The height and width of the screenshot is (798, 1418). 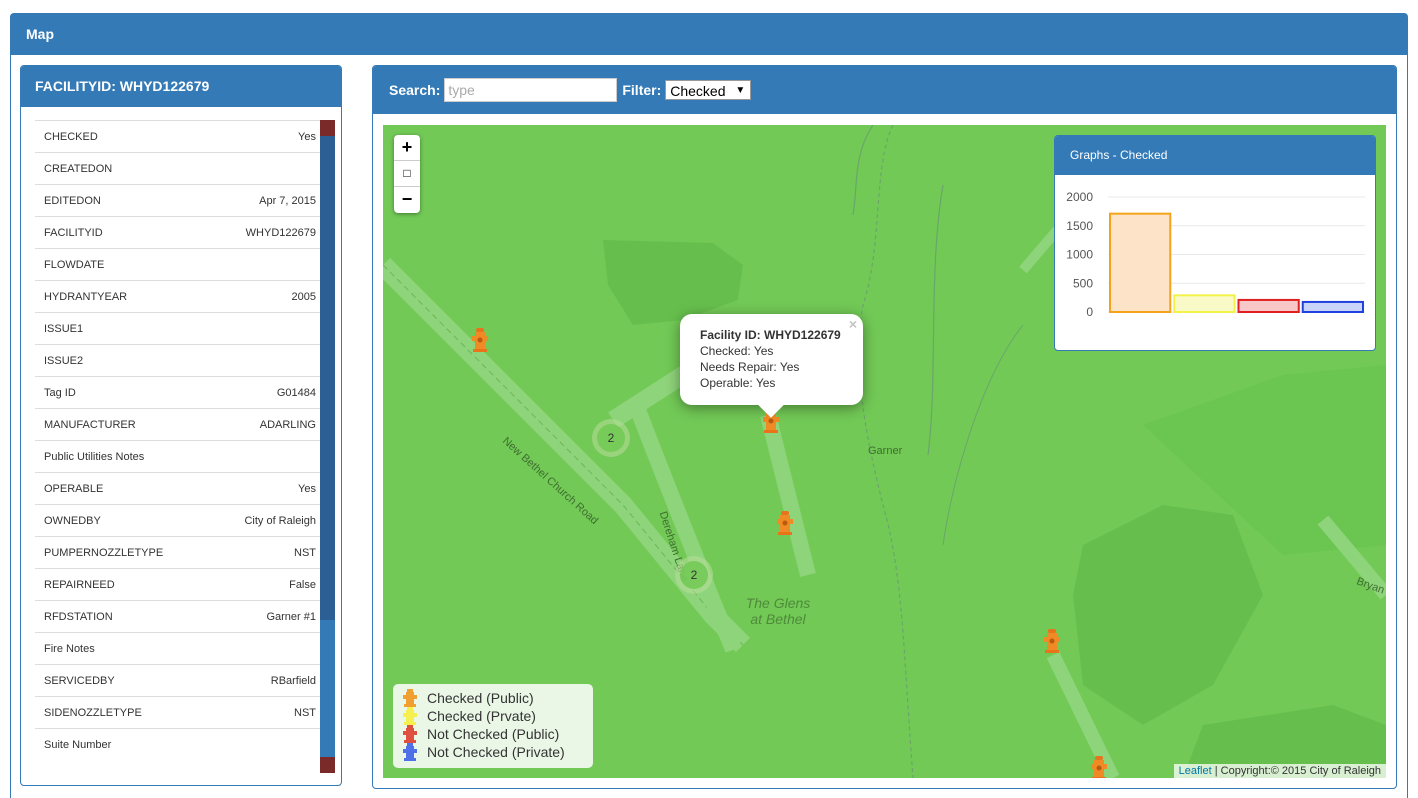 What do you see at coordinates (1079, 255) in the screenshot?
I see `y-tick-label: 1000` at bounding box center [1079, 255].